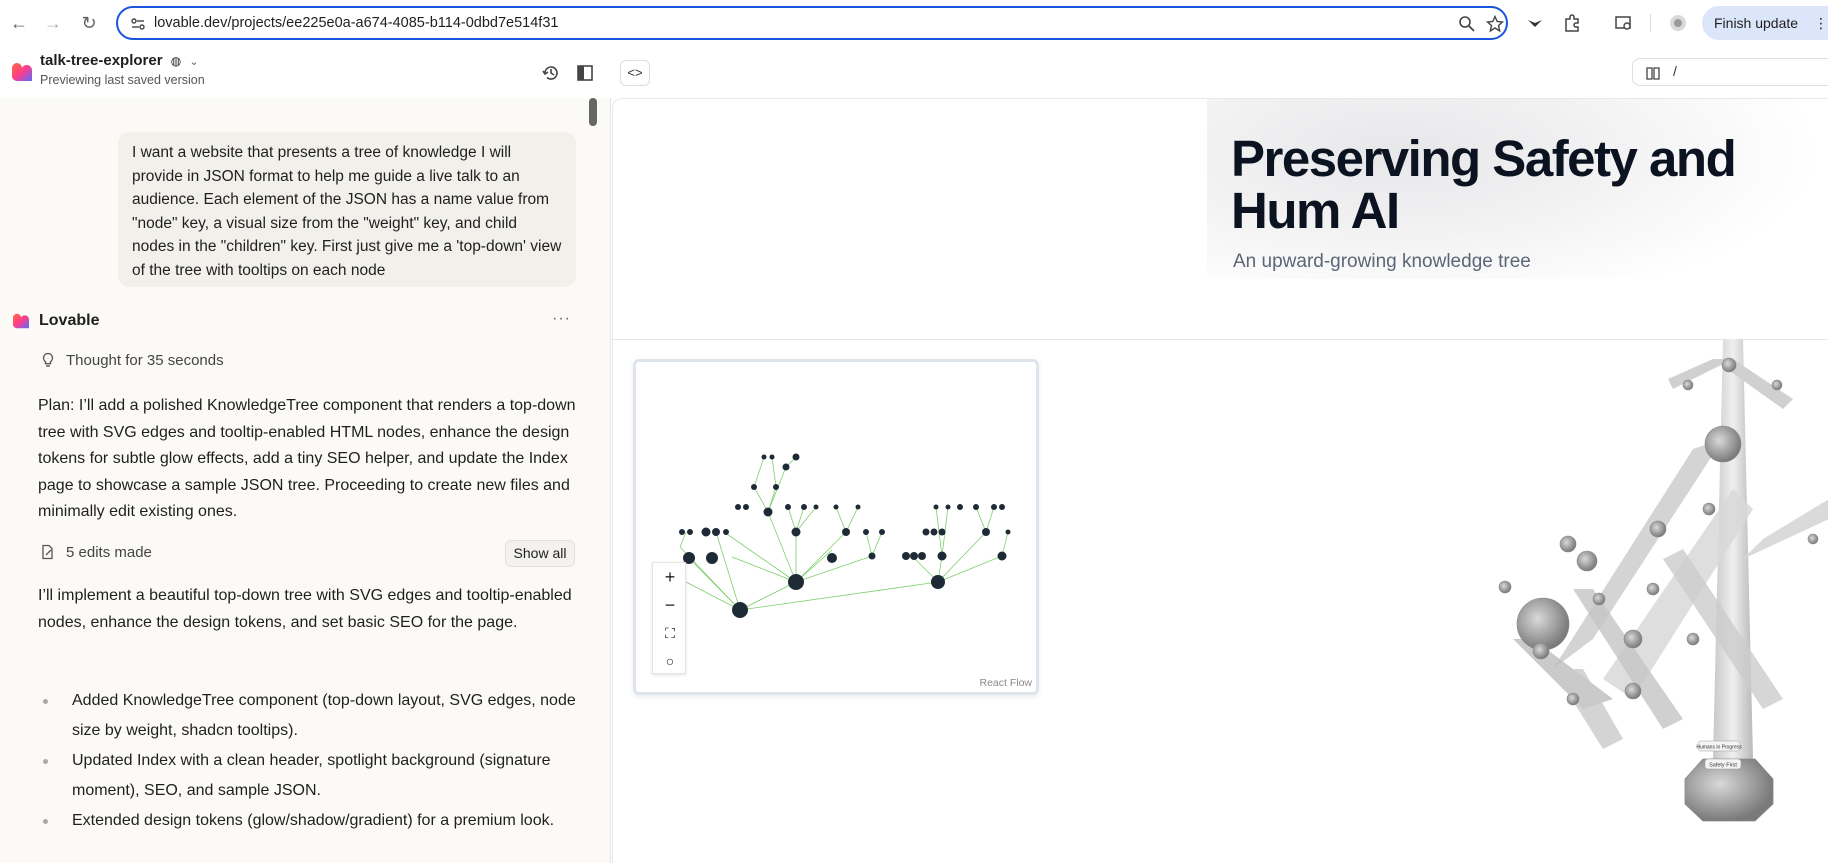  I want to click on forward-icon: →, so click(53, 23).